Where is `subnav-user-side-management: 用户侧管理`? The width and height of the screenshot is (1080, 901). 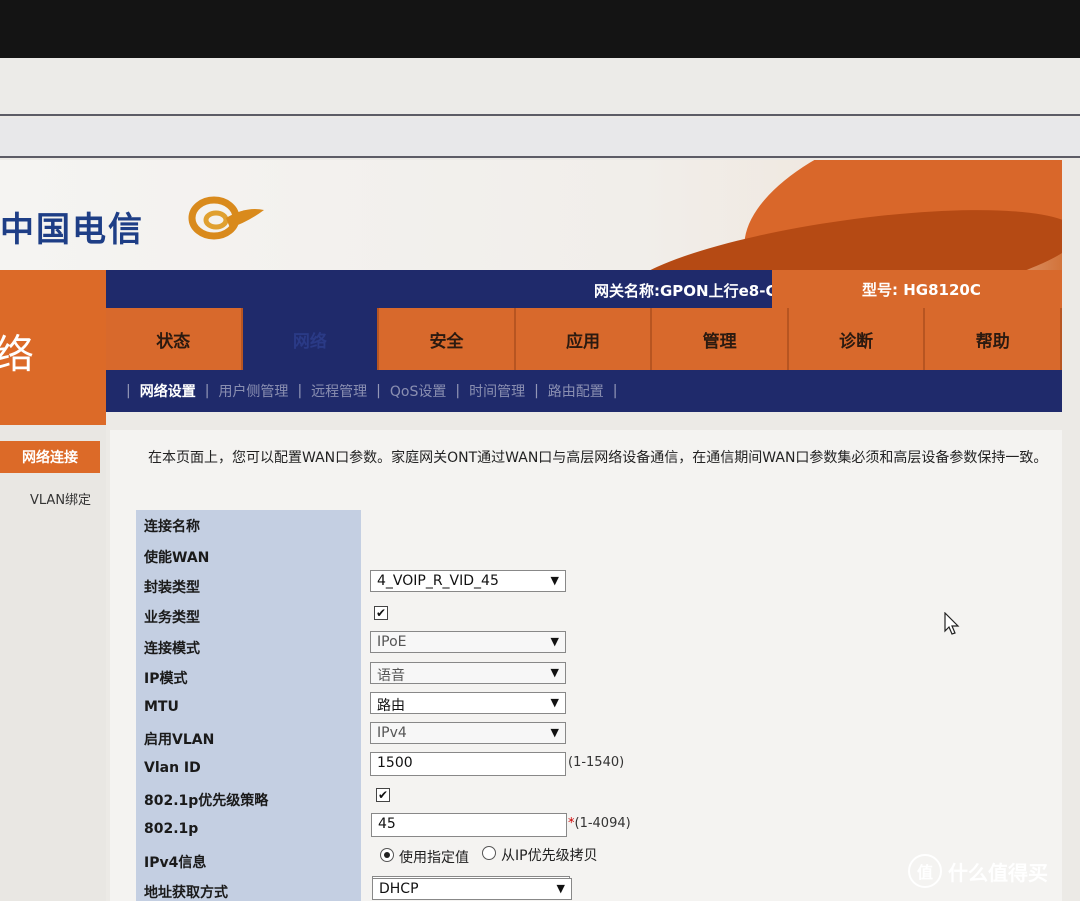 subnav-user-side-management: 用户侧管理 is located at coordinates (253, 391).